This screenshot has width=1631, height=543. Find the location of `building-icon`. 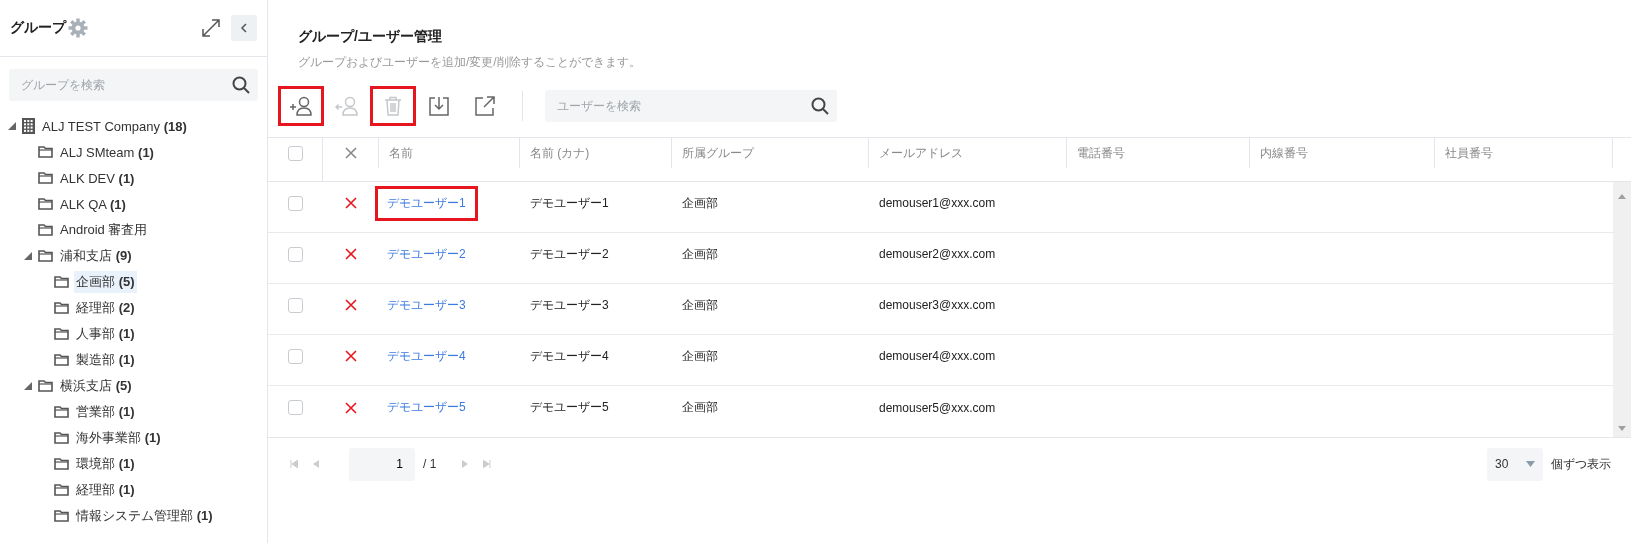

building-icon is located at coordinates (28, 126).